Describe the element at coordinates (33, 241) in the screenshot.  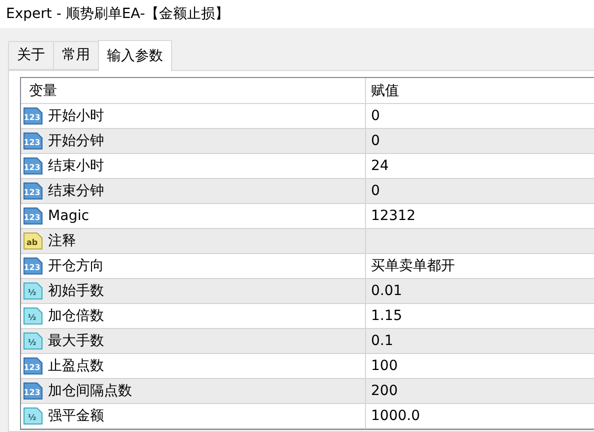
I see `type-icon: ab` at that location.